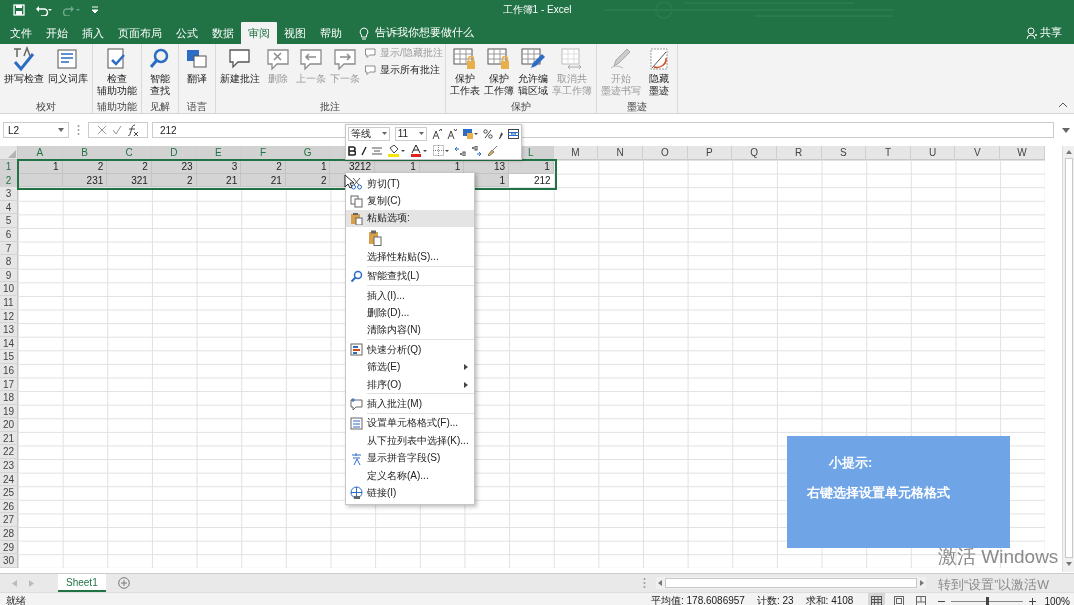 This screenshot has width=1074, height=605. I want to click on page-layout-icon, so click(899, 600).